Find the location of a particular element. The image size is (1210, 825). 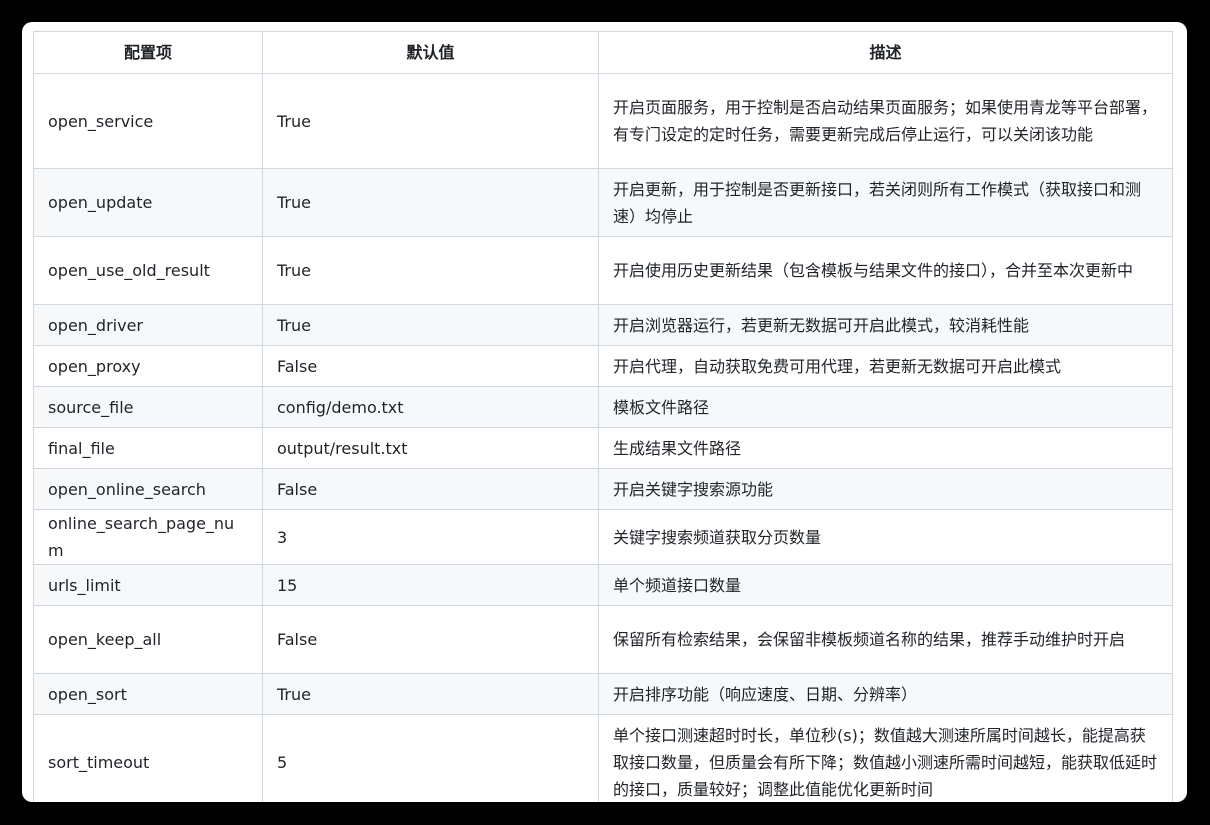

config-key: source_file is located at coordinates (148, 407).